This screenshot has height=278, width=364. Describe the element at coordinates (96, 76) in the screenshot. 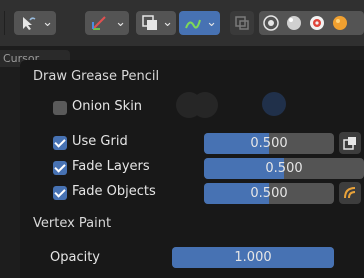

I see `draw-grease-pencil-heading: Draw Grease Pencil` at that location.